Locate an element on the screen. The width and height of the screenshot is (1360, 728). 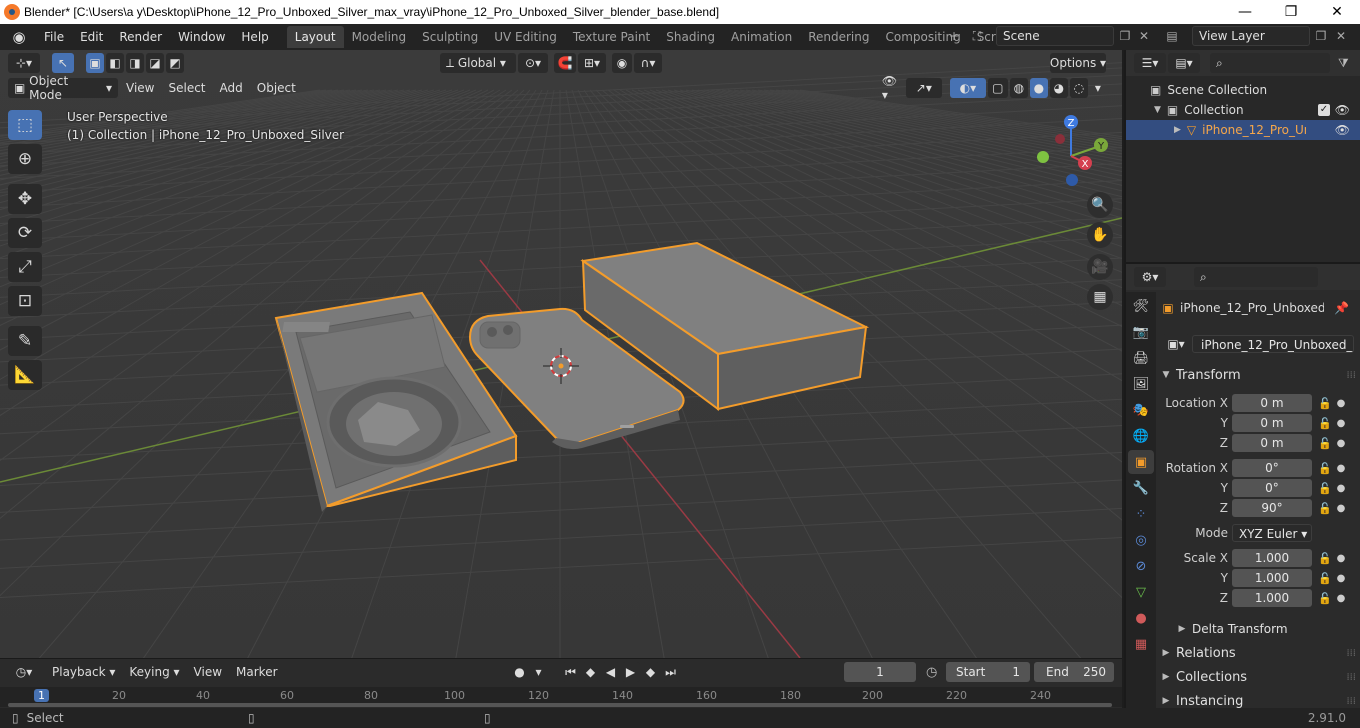
outliner-scene-collection: ▣ Scene Collection is located at coordinates (1243, 90).